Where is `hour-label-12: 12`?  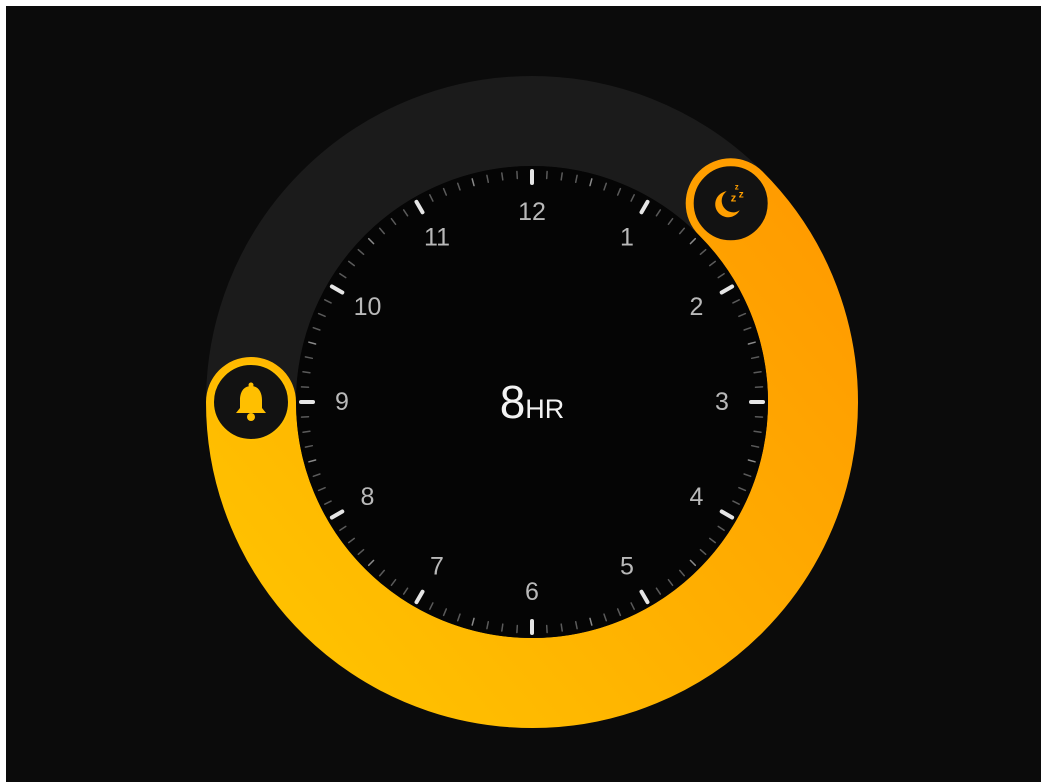
hour-label-12: 12 is located at coordinates (532, 212).